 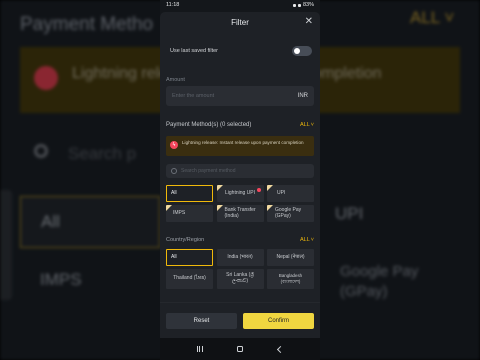 What do you see at coordinates (189, 257) in the screenshot?
I see `country-chip-all: All` at bounding box center [189, 257].